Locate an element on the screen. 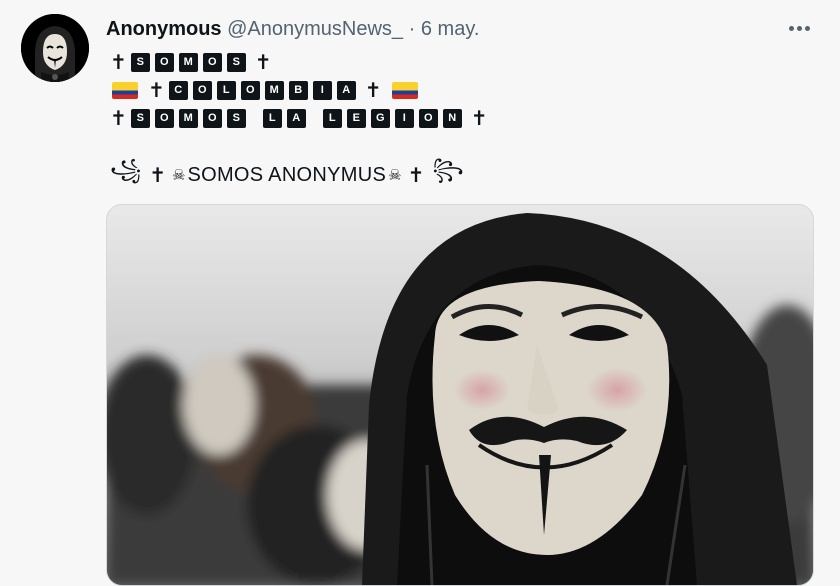 The width and height of the screenshot is (840, 586). more-options-button is located at coordinates (801, 28).